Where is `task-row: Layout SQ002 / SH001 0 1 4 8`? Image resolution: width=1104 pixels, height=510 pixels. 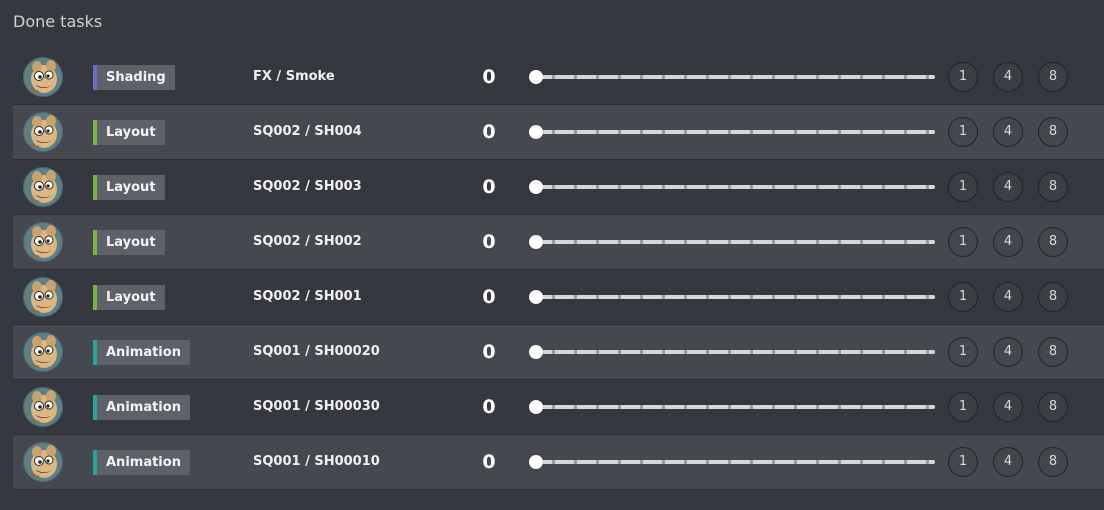 task-row: Layout SQ002 / SH001 0 1 4 8 is located at coordinates (558, 297).